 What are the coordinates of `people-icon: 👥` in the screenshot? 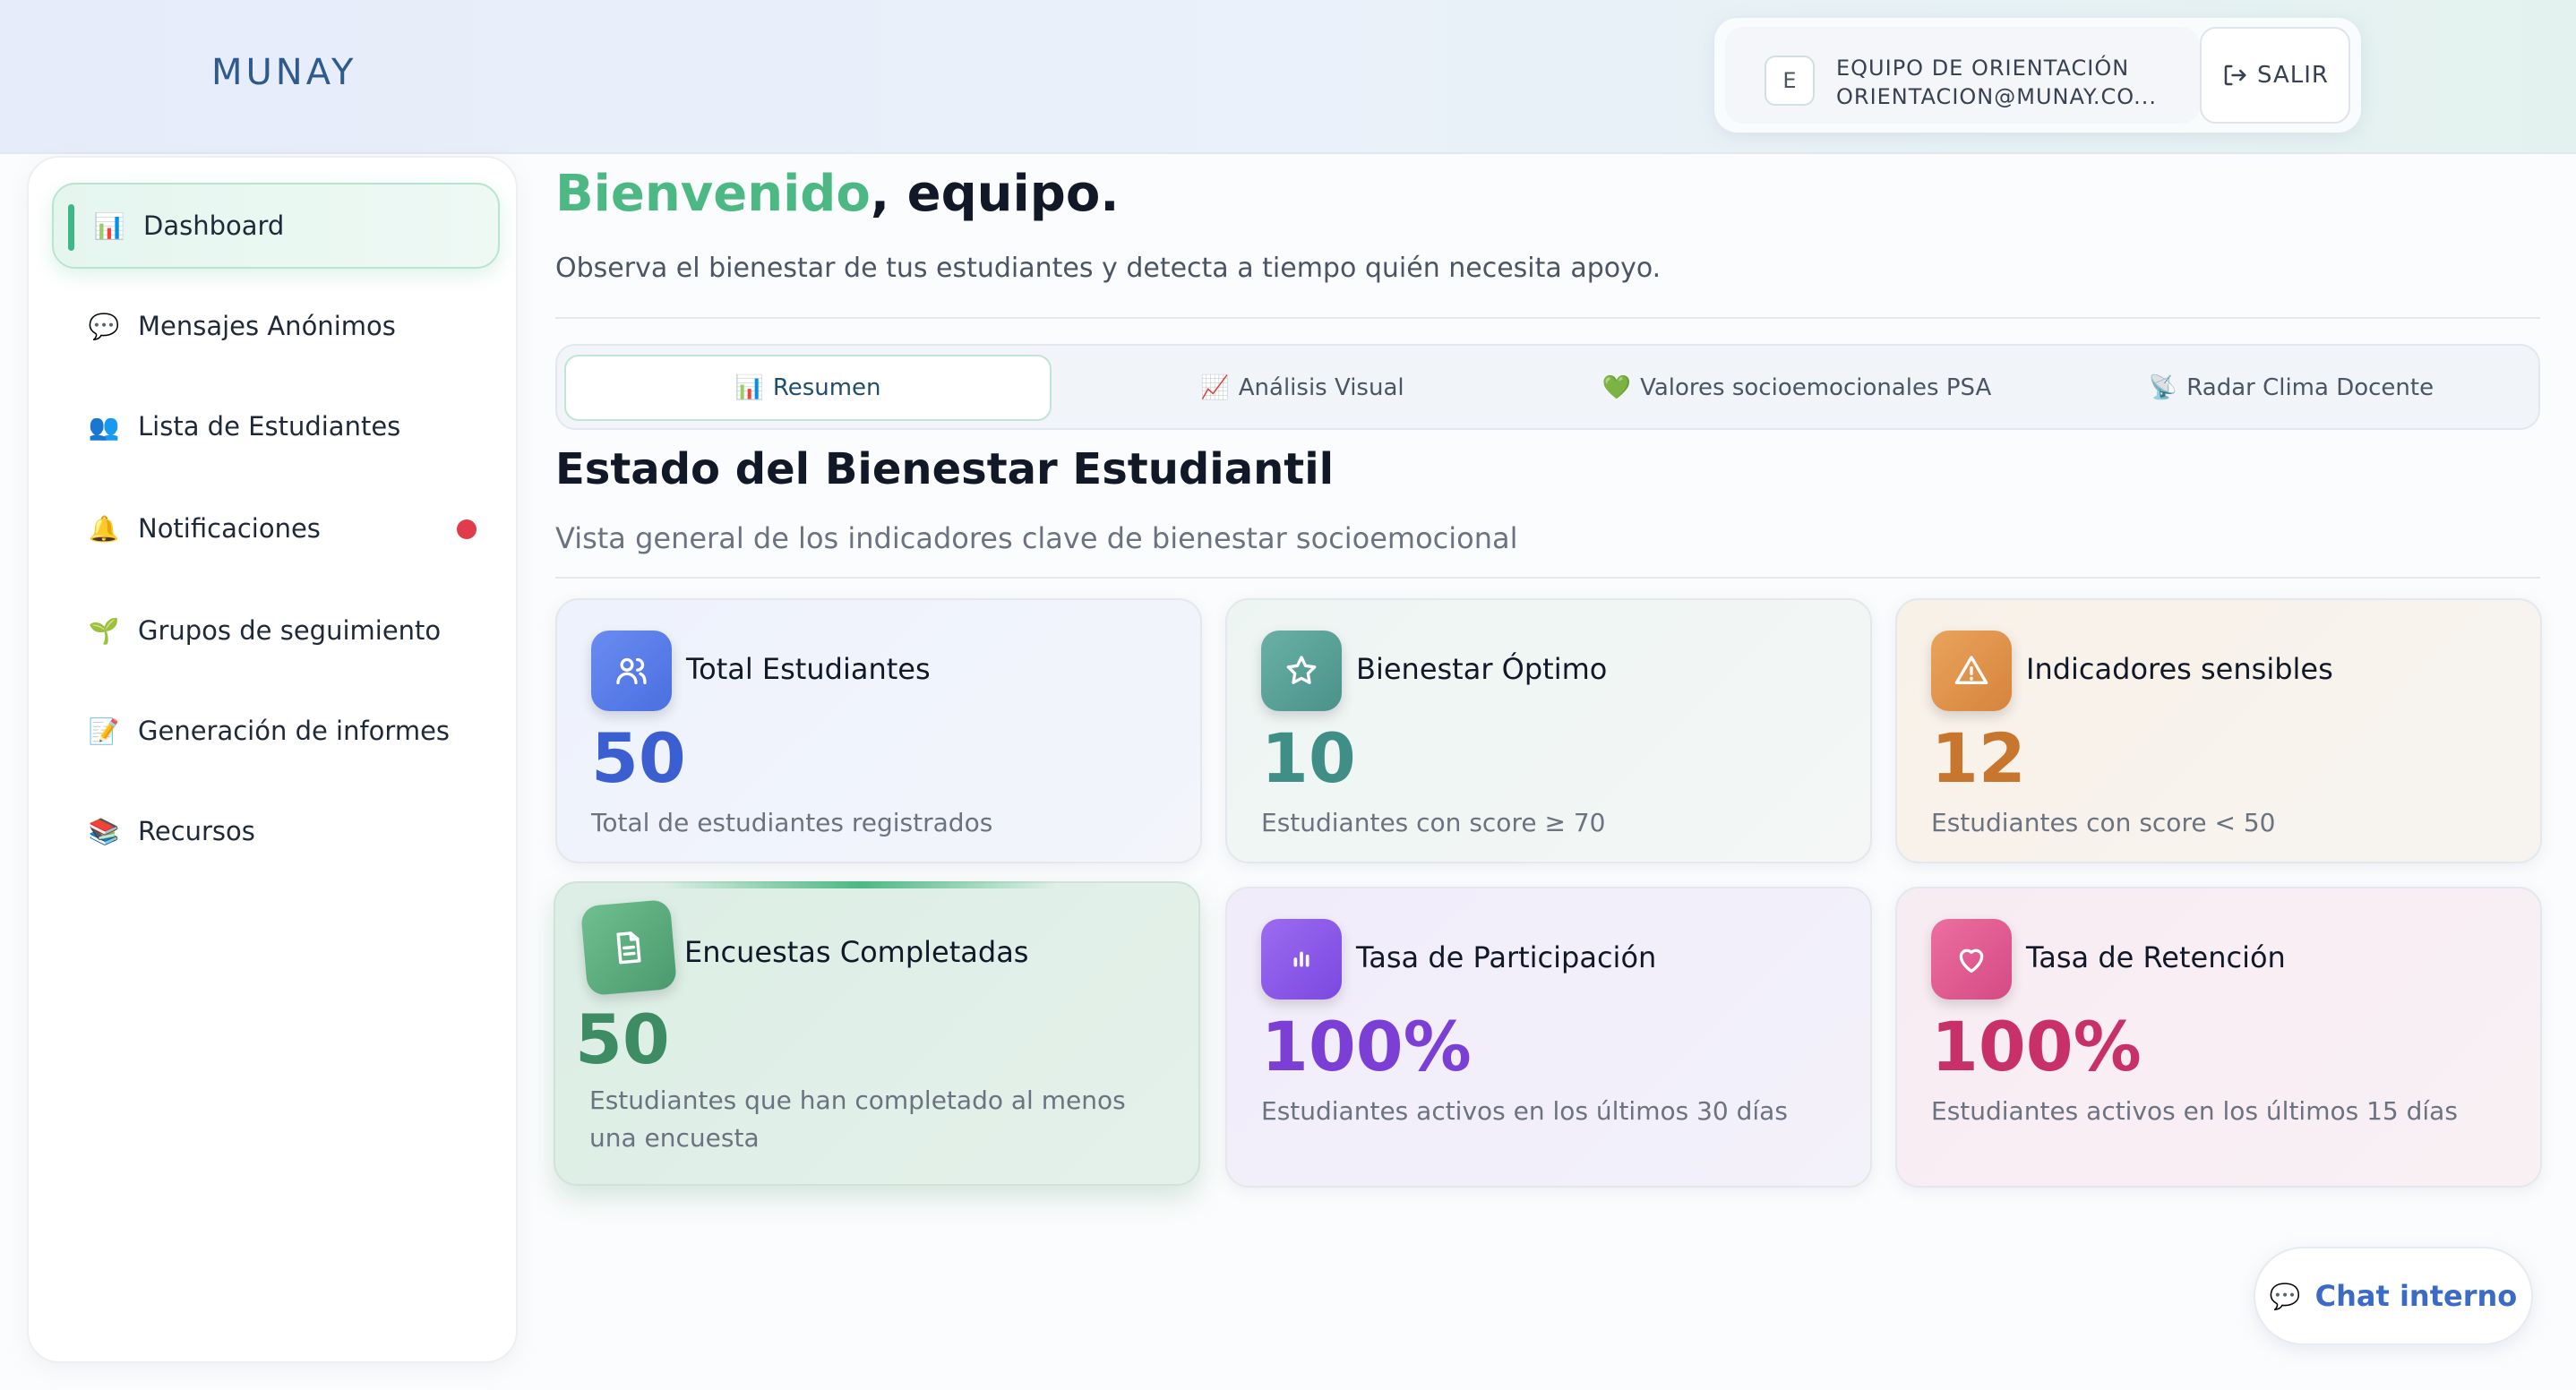 It's located at (104, 427).